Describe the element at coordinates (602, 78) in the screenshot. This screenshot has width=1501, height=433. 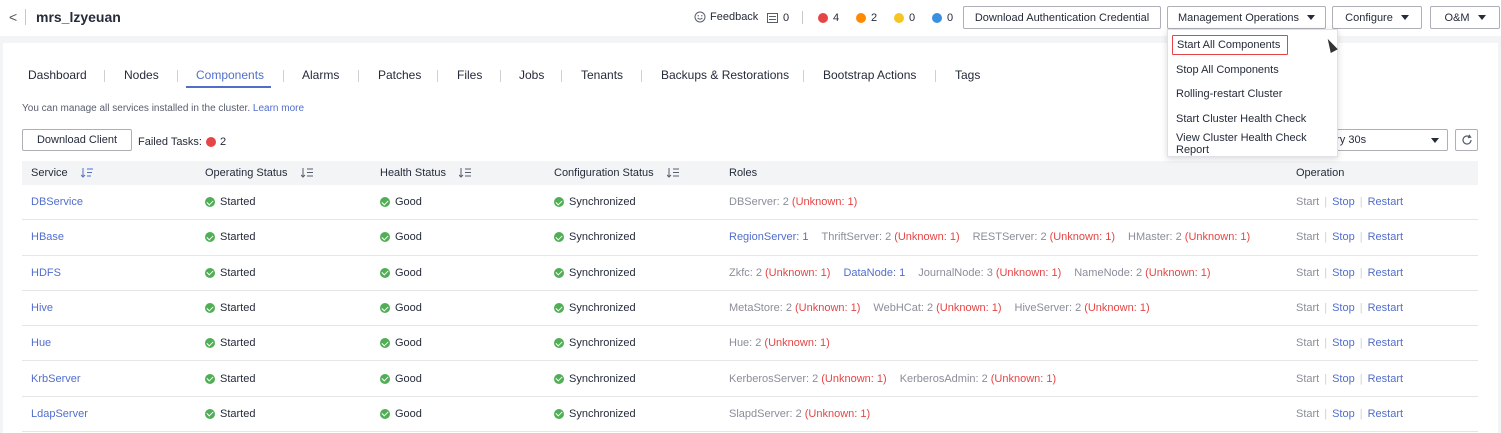
I see `tab-tenants: Tenants` at that location.